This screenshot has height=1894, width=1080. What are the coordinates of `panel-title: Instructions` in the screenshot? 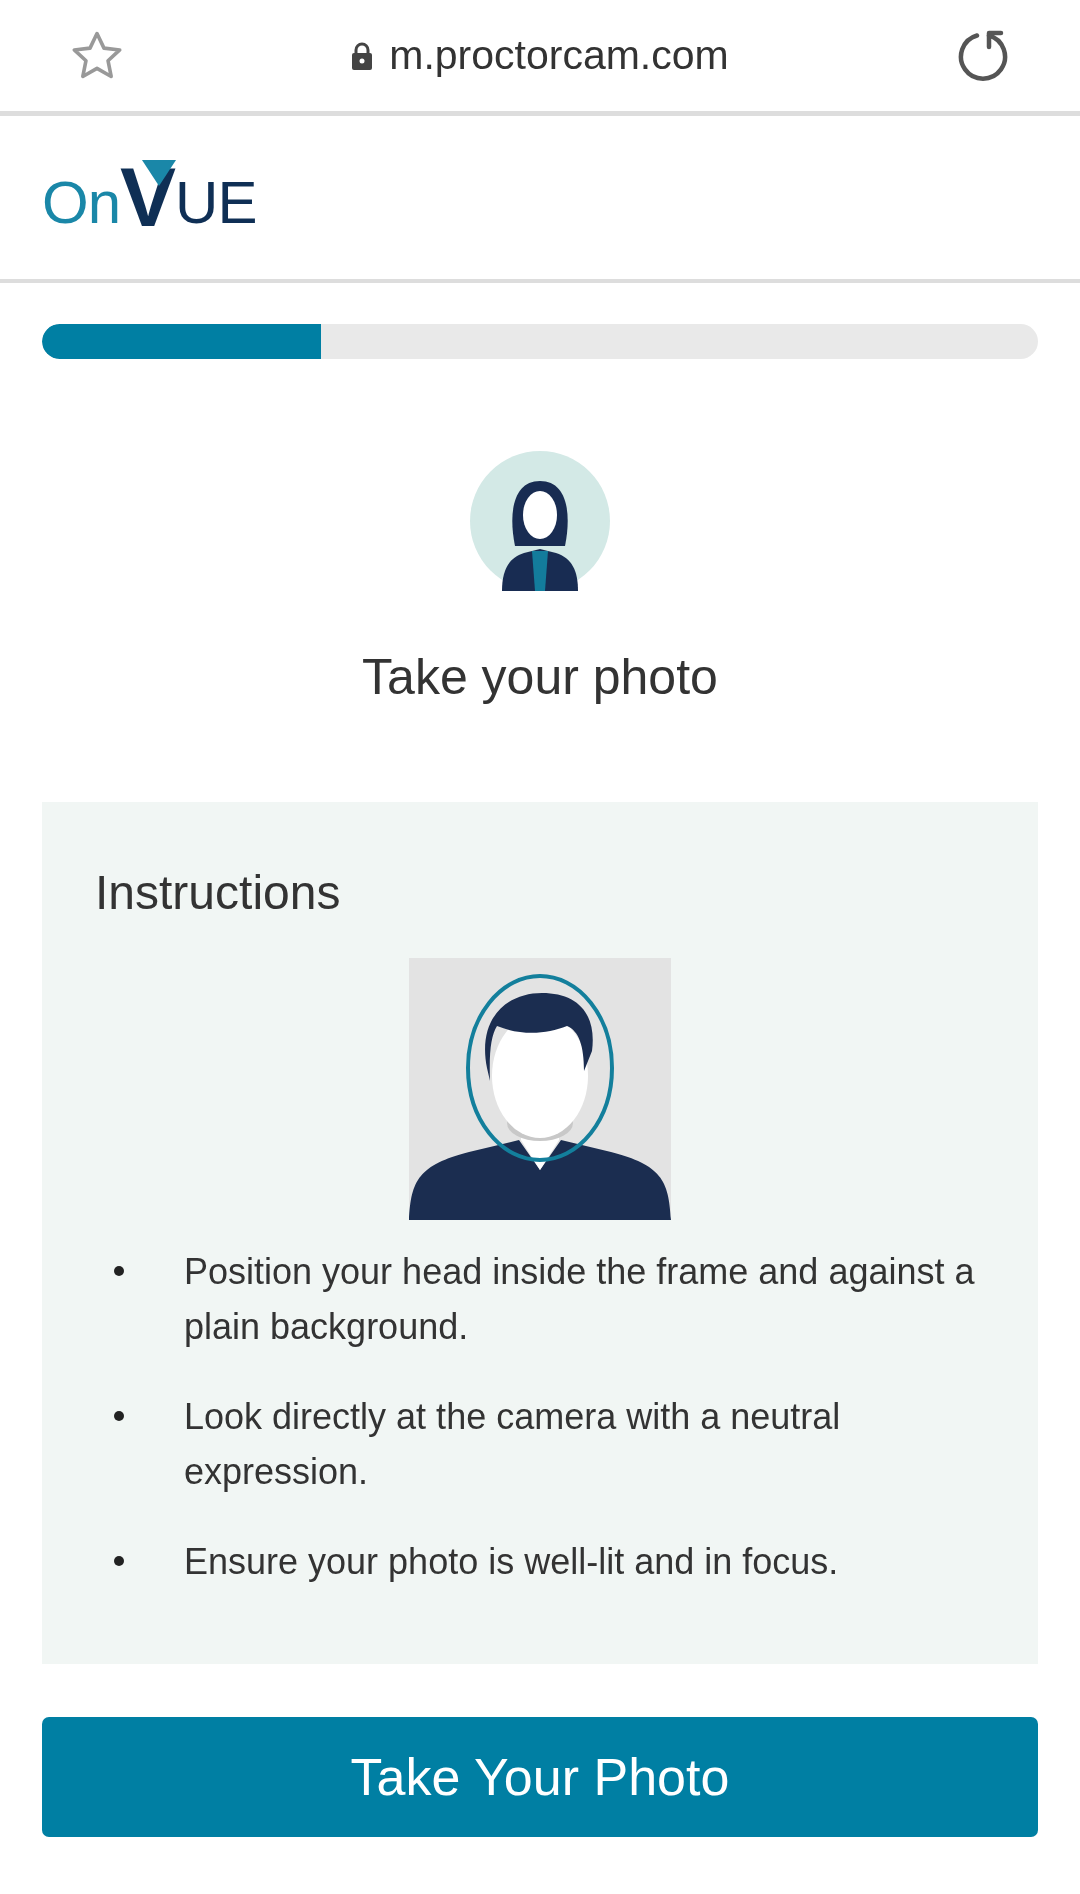 It's located at (218, 893).